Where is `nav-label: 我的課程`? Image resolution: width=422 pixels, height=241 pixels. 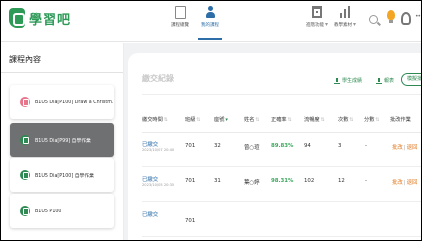
nav-label: 我的課程 is located at coordinates (210, 25).